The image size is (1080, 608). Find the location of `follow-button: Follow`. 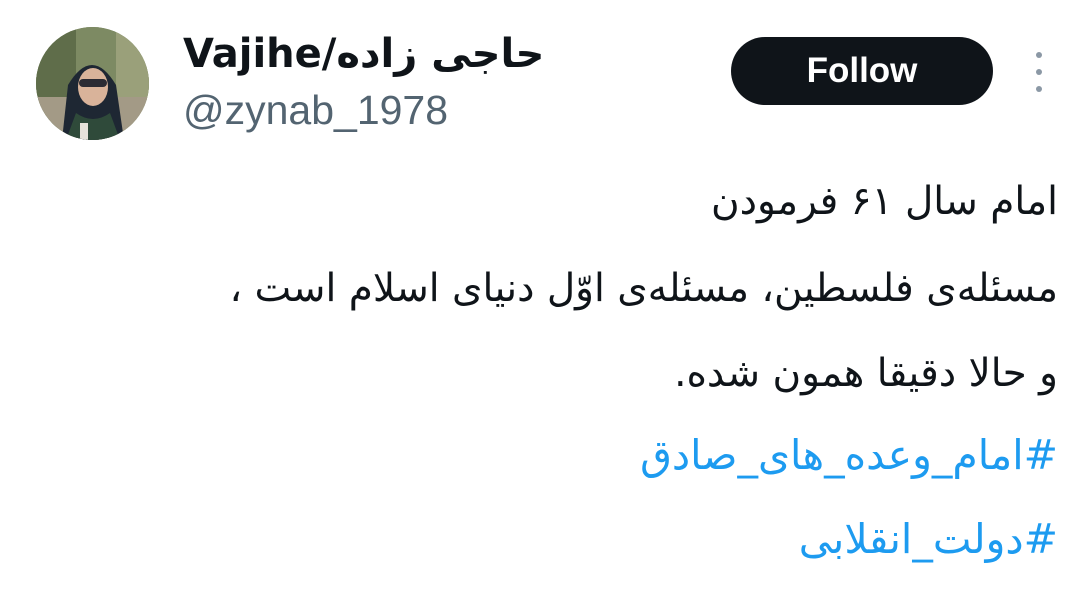

follow-button: Follow is located at coordinates (862, 71).